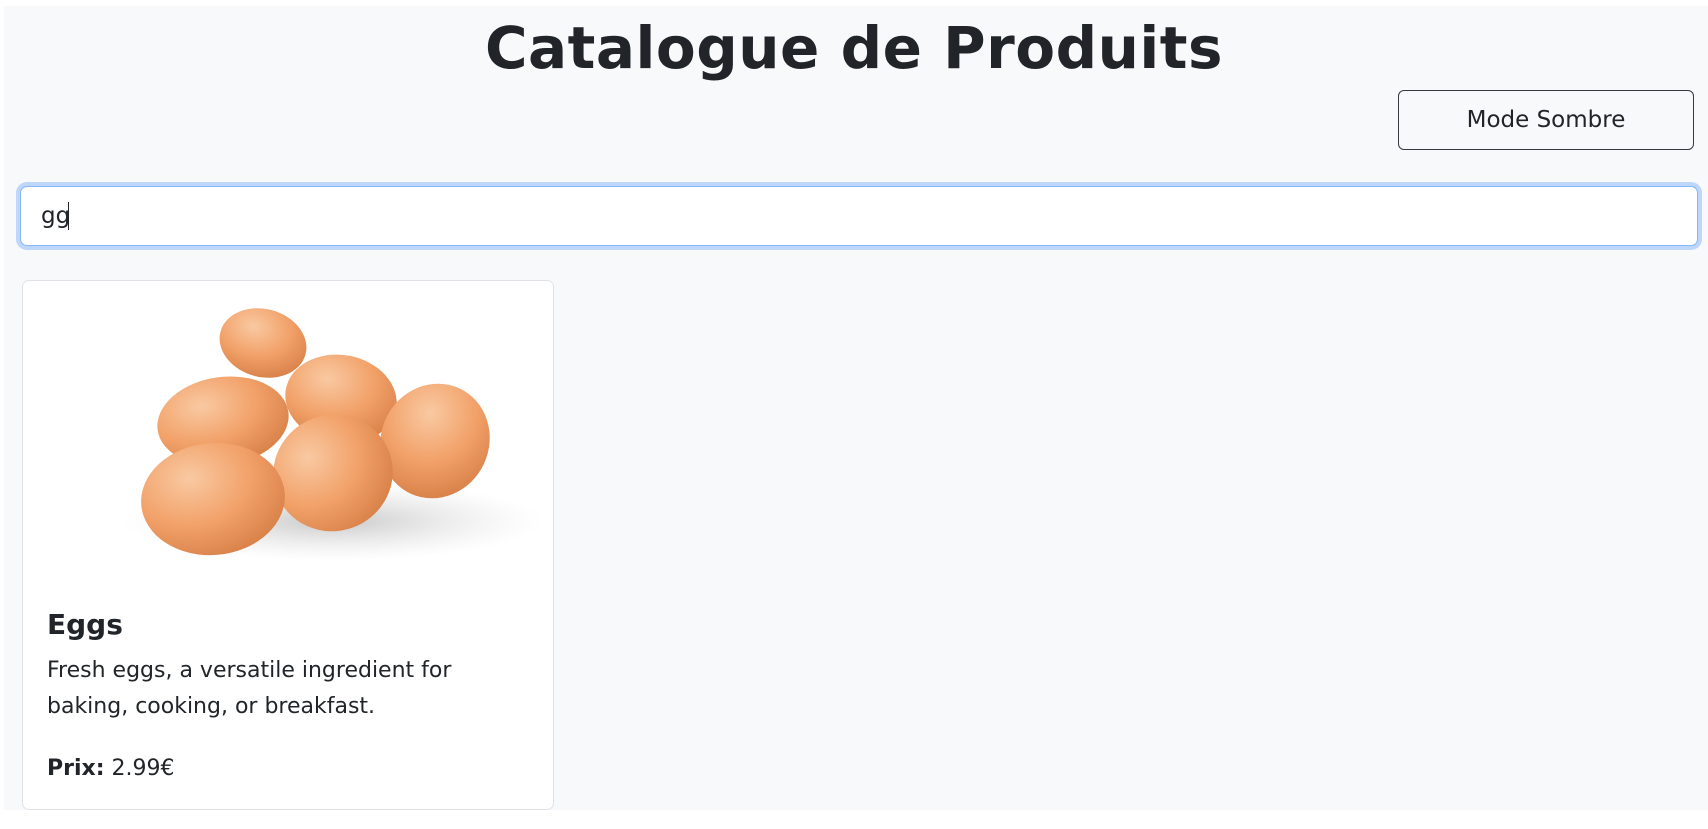 Image resolution: width=1708 pixels, height=829 pixels. What do you see at coordinates (76, 768) in the screenshot?
I see `price-label: Prix:` at bounding box center [76, 768].